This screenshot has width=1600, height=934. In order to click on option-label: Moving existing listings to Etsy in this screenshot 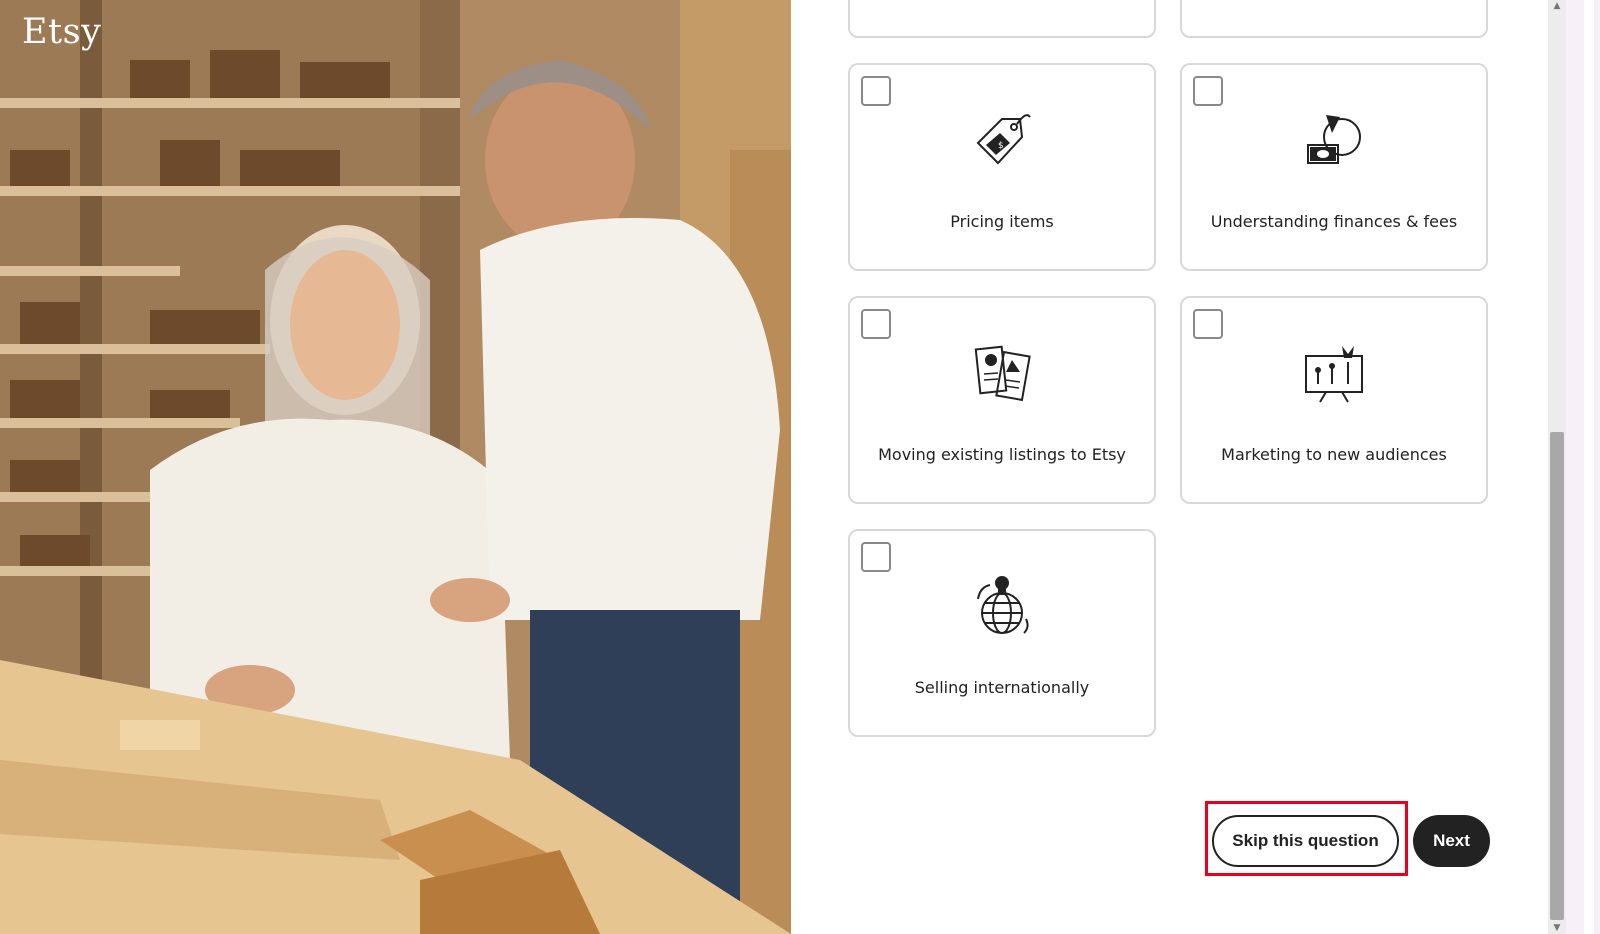, I will do `click(1002, 454)`.